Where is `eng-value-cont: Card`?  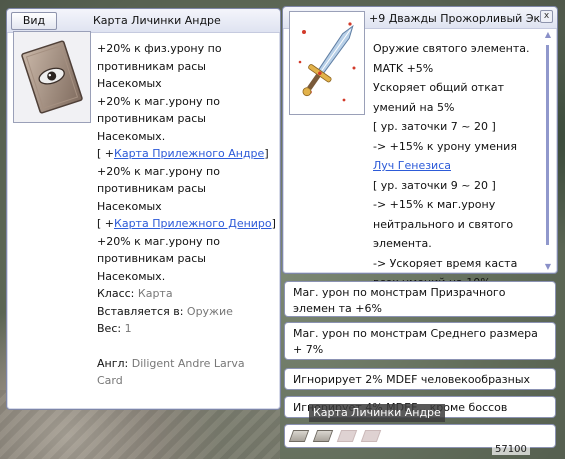 eng-value-cont: Card is located at coordinates (110, 380).